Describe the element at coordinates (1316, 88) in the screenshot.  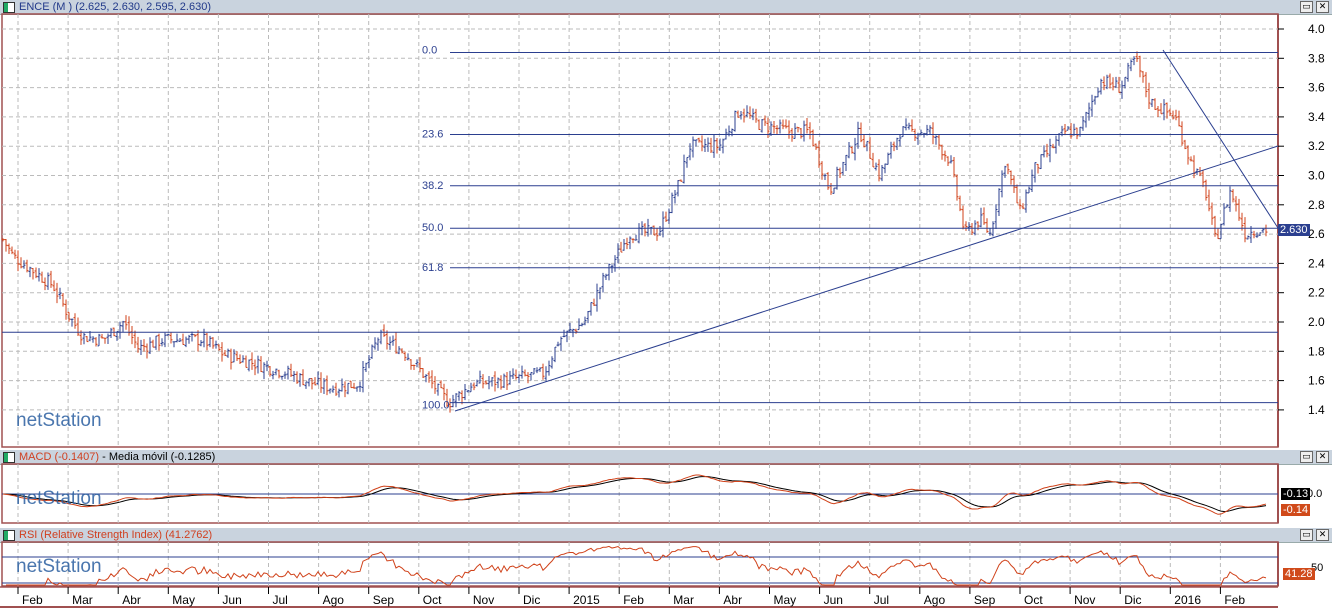
I see `y-tick-label: 3.6` at that location.